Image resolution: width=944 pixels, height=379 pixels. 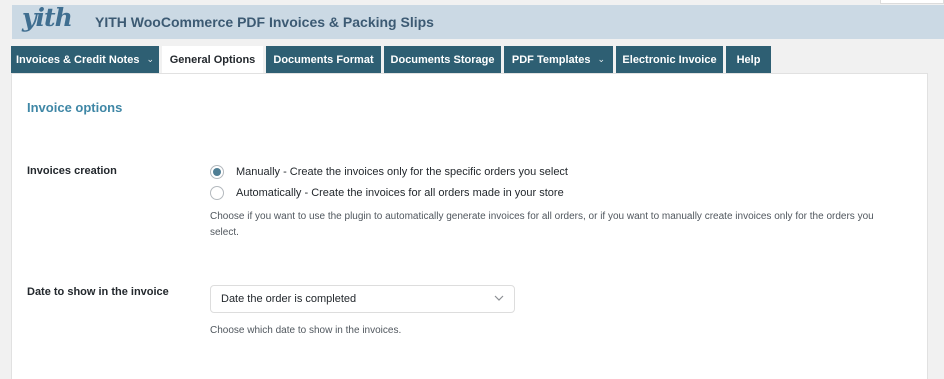 What do you see at coordinates (217, 193) in the screenshot?
I see `radio-unchecked-icon` at bounding box center [217, 193].